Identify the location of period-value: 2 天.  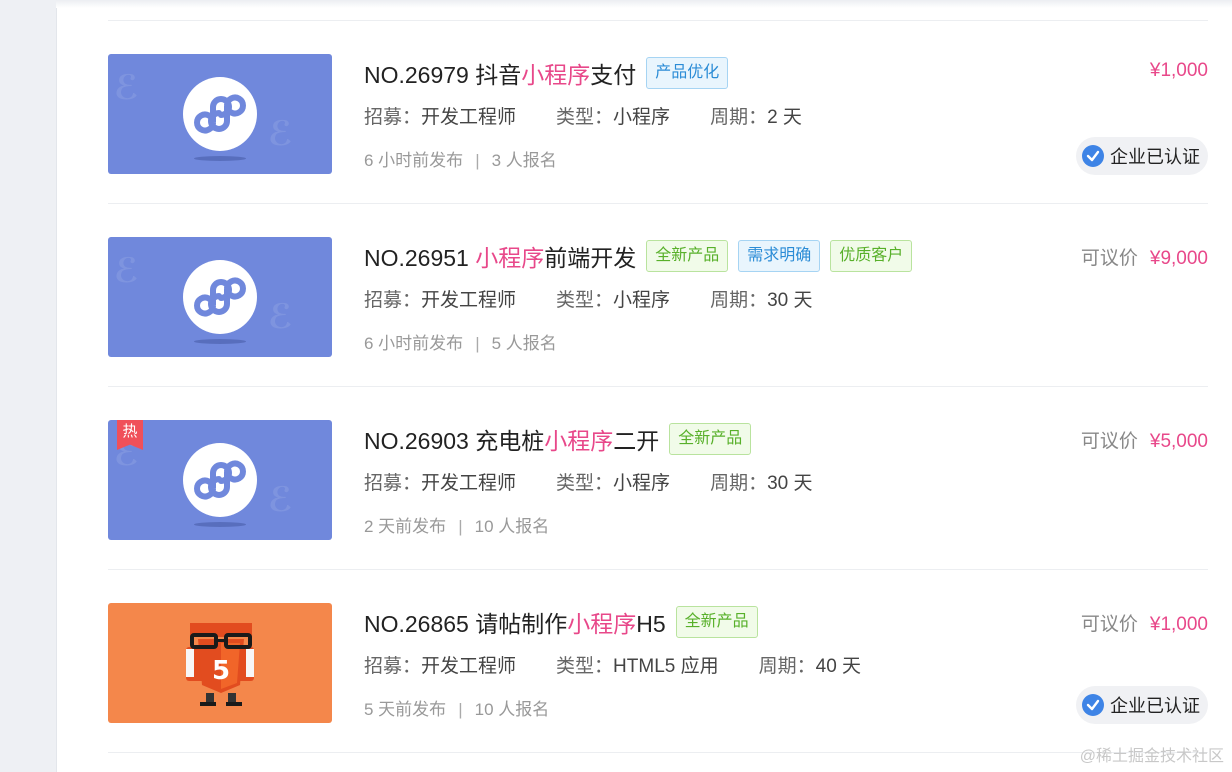
(784, 117).